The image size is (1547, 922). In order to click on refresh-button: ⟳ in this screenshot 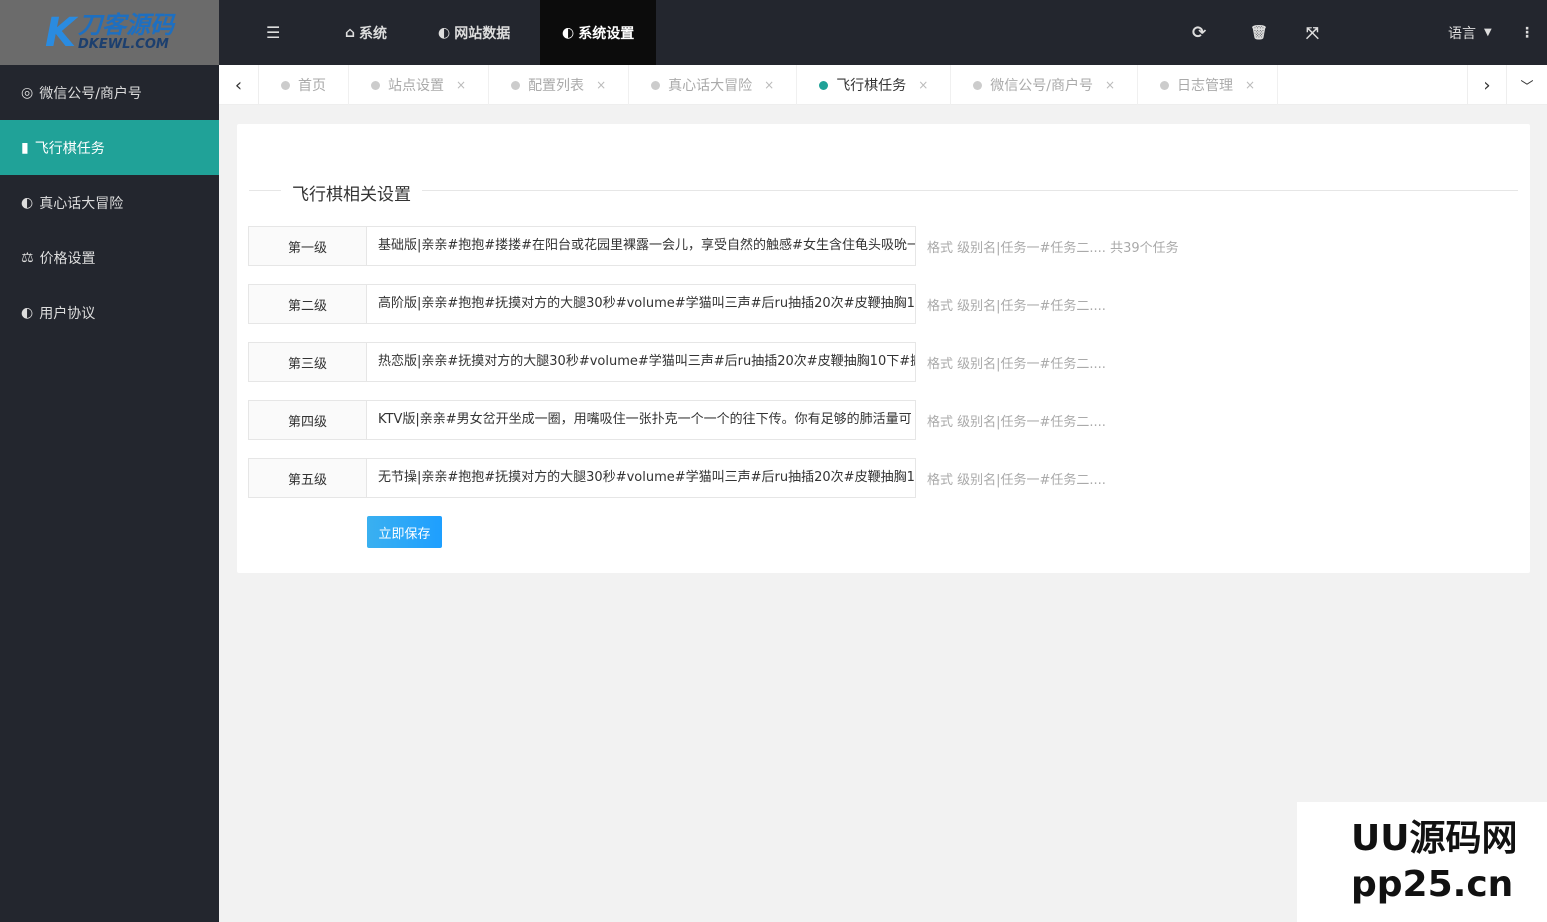, I will do `click(1199, 32)`.